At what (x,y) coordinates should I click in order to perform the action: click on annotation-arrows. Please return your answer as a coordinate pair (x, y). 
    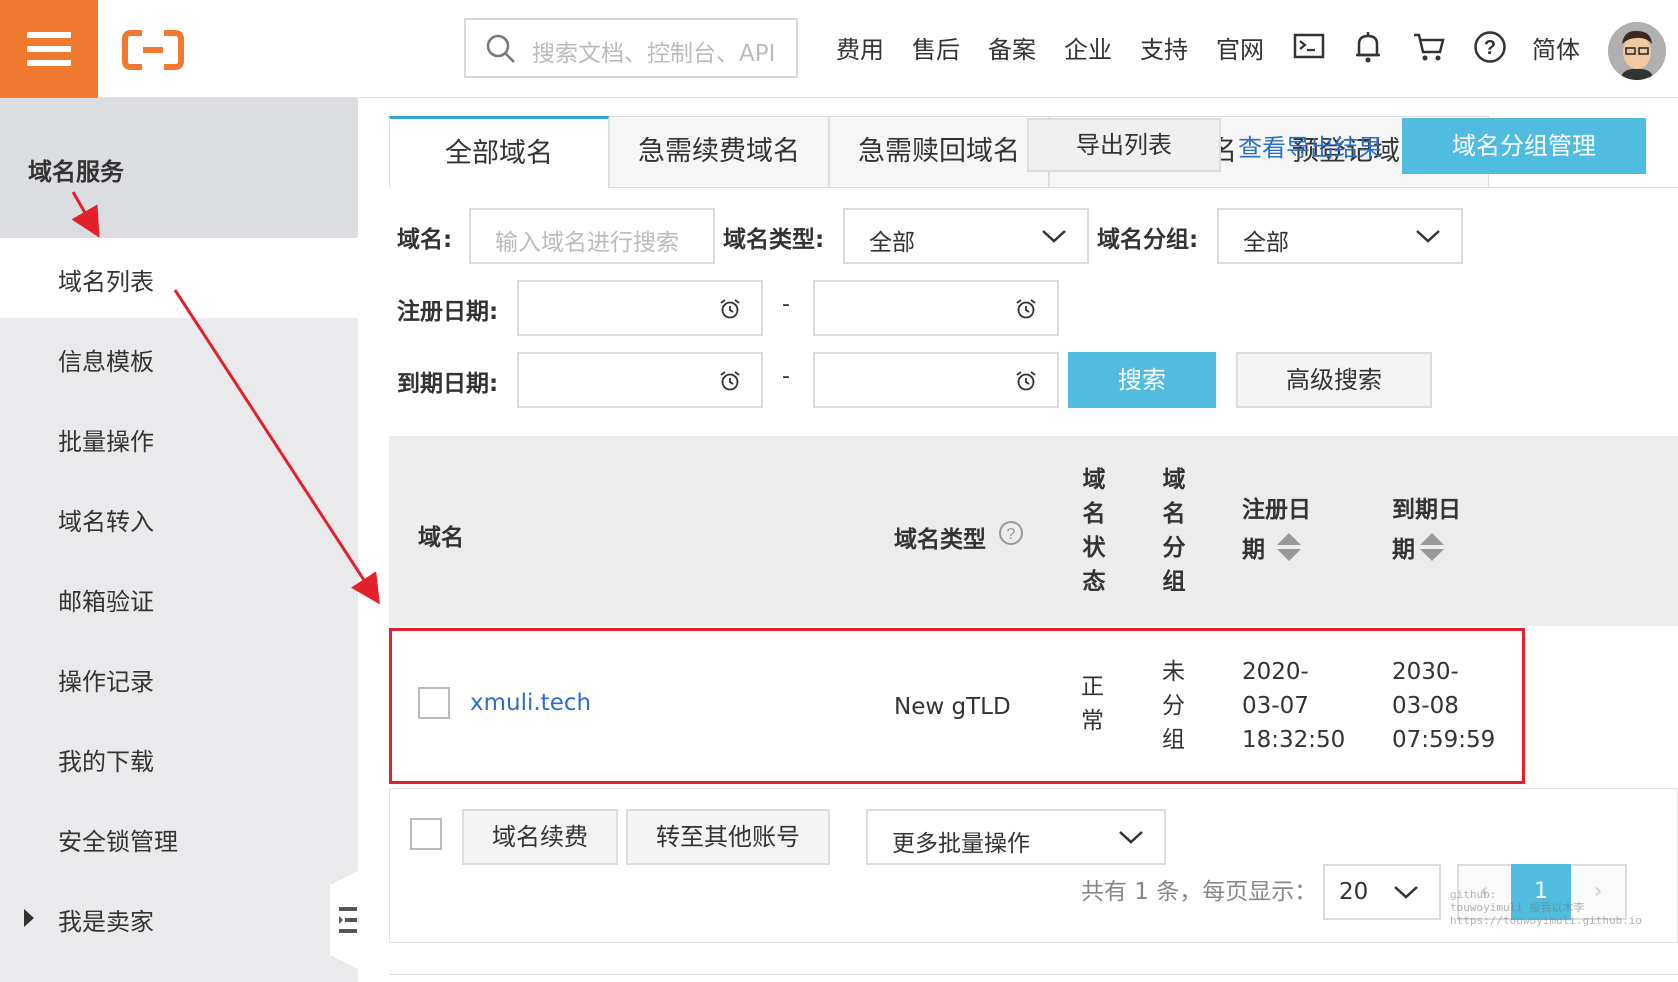
    Looking at the image, I should click on (225, 398).